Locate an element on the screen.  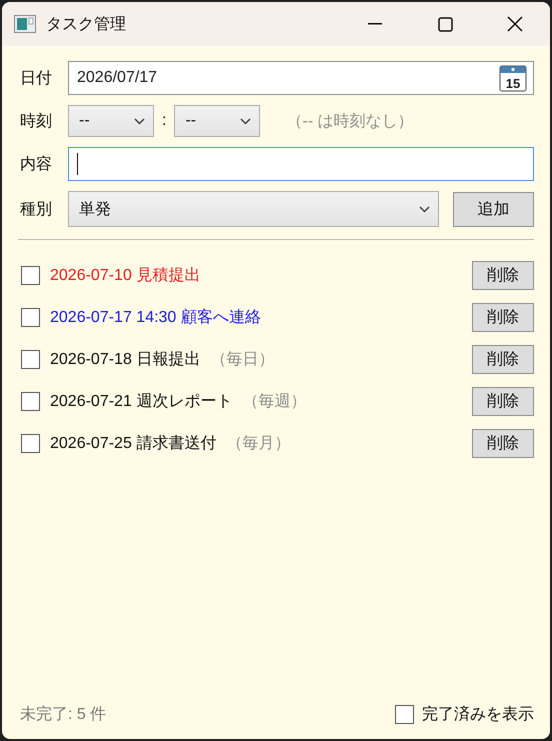
calendar-icon: 15 is located at coordinates (513, 78).